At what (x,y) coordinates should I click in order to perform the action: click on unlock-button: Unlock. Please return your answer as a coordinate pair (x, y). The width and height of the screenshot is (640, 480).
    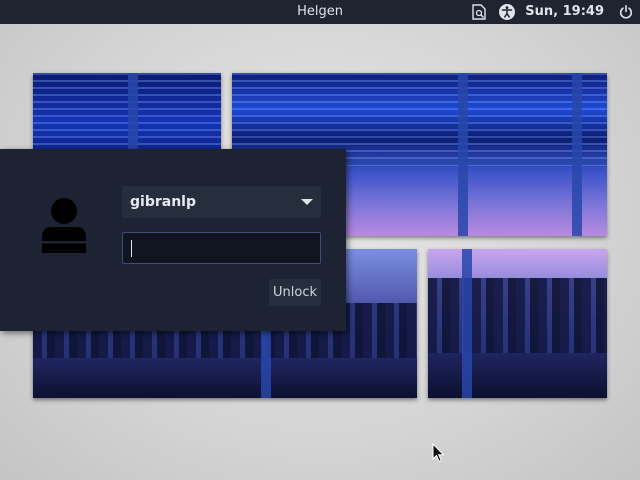
    Looking at the image, I should click on (295, 292).